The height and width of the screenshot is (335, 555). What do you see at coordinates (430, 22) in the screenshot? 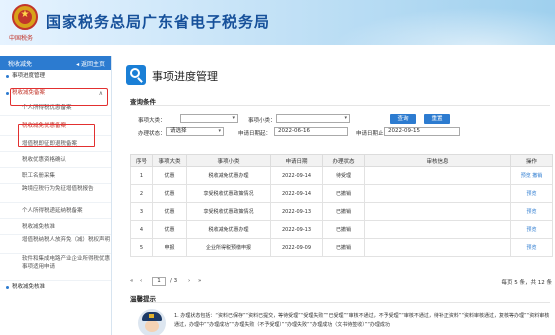
I see `header-decoration` at bounding box center [430, 22].